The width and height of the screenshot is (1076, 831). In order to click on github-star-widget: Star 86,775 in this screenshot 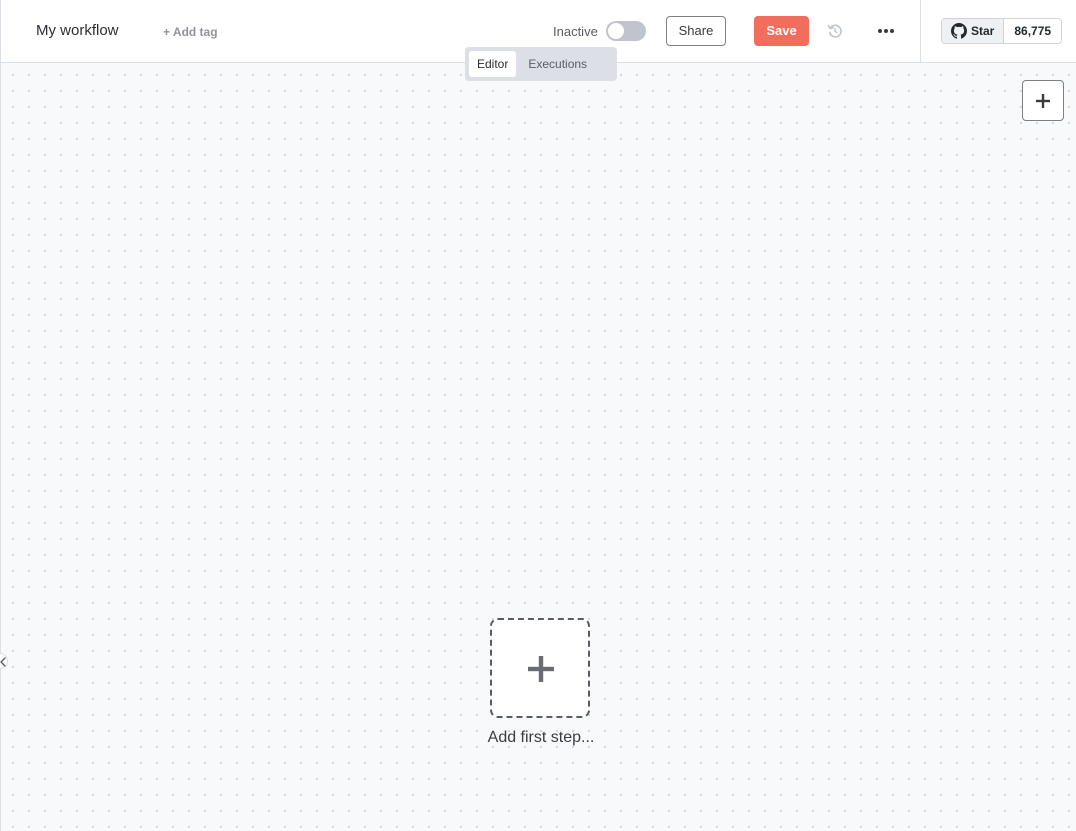, I will do `click(1002, 31)`.